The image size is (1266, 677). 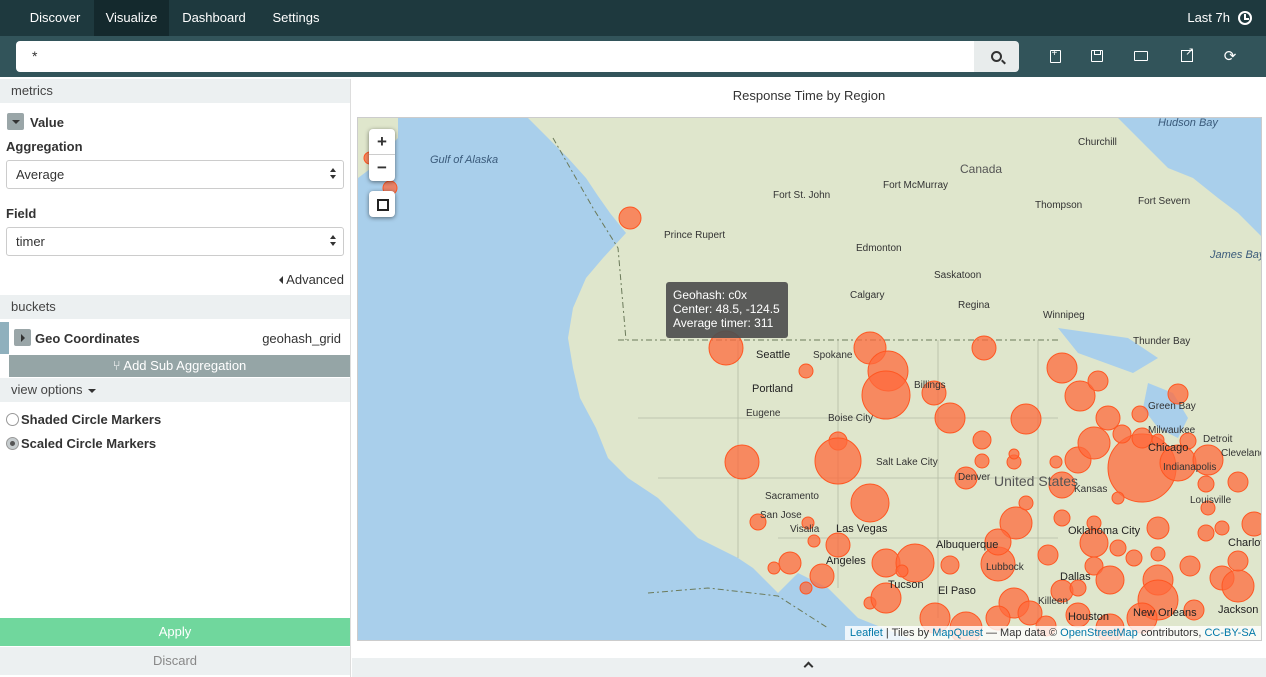 I want to click on map-label: Chicago, so click(x=1168, y=448).